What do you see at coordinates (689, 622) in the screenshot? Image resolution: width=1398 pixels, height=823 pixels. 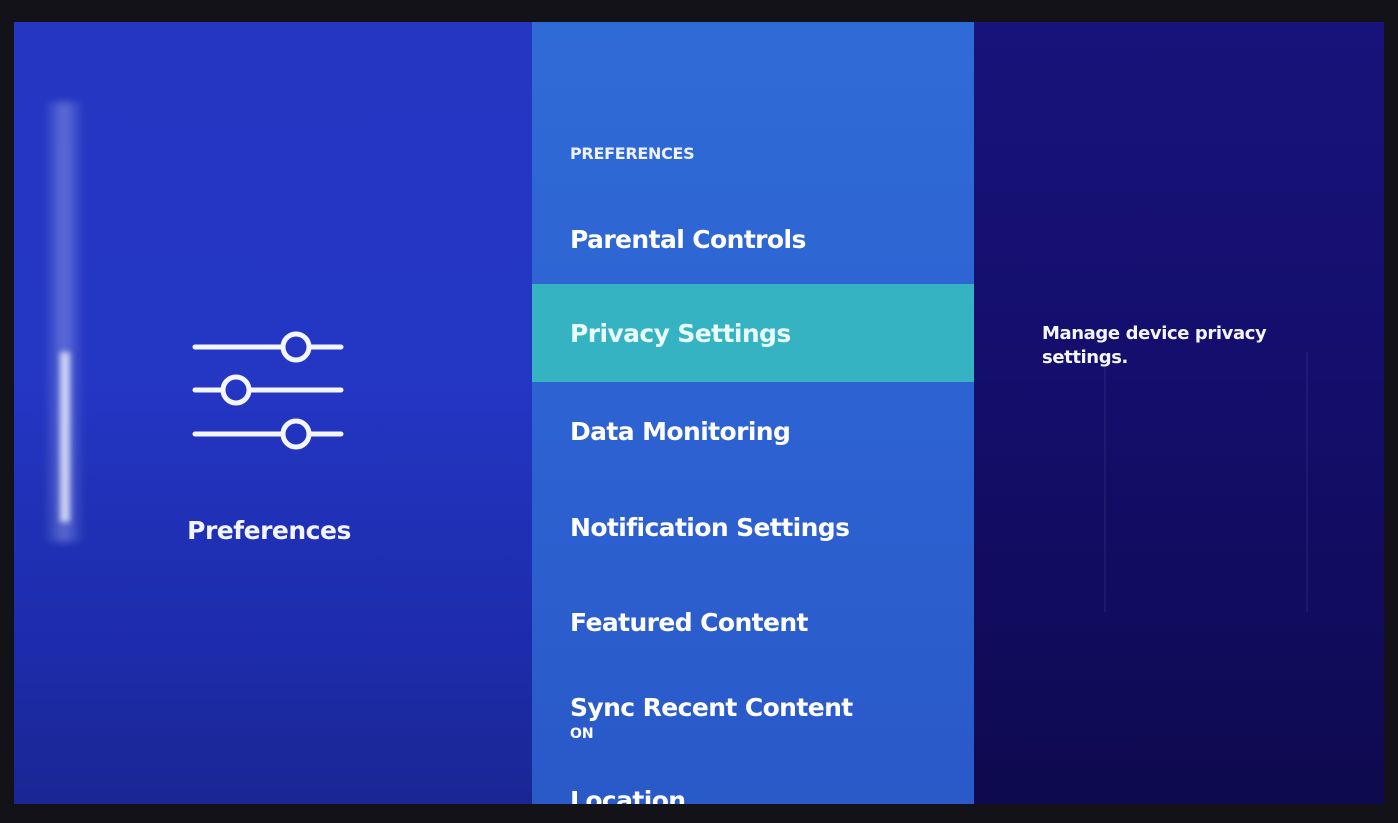 I see `menu-item-label: Featured Content` at bounding box center [689, 622].